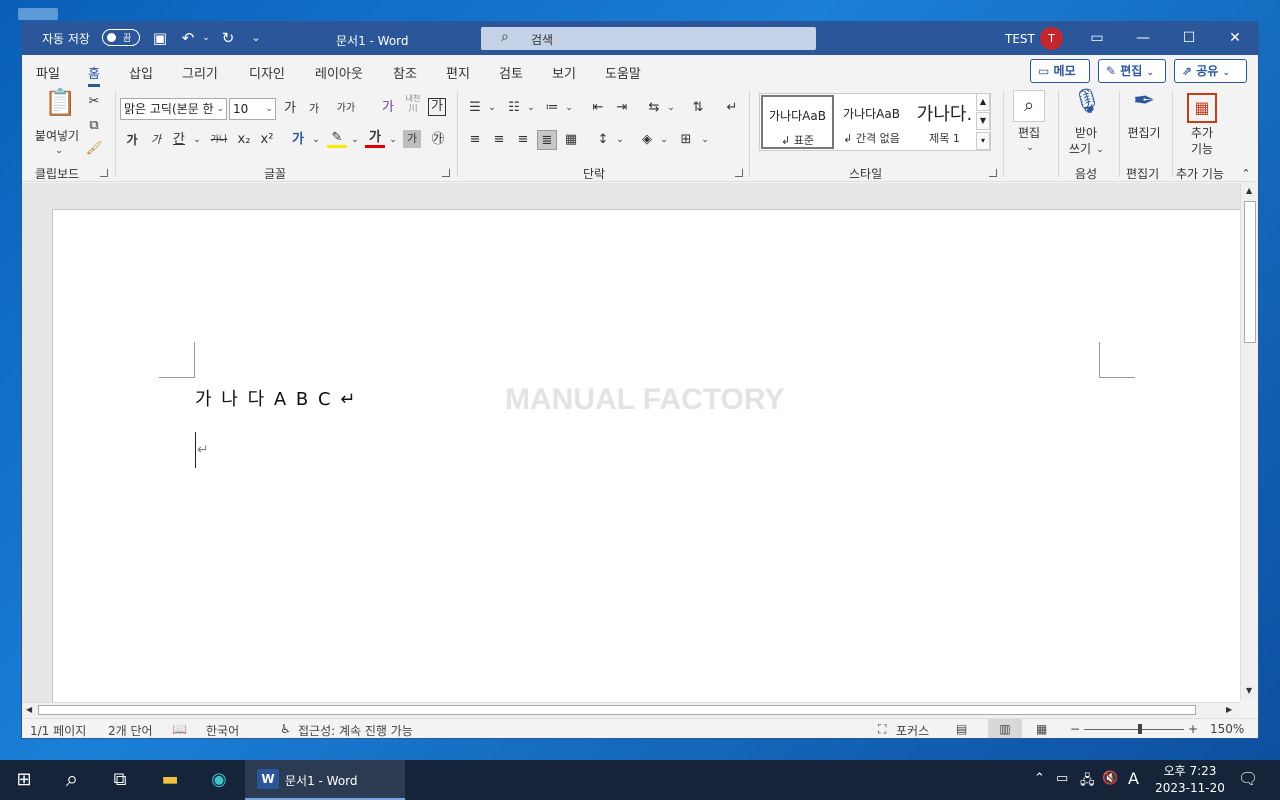  What do you see at coordinates (160, 38) in the screenshot?
I see `save-icon: ▣` at bounding box center [160, 38].